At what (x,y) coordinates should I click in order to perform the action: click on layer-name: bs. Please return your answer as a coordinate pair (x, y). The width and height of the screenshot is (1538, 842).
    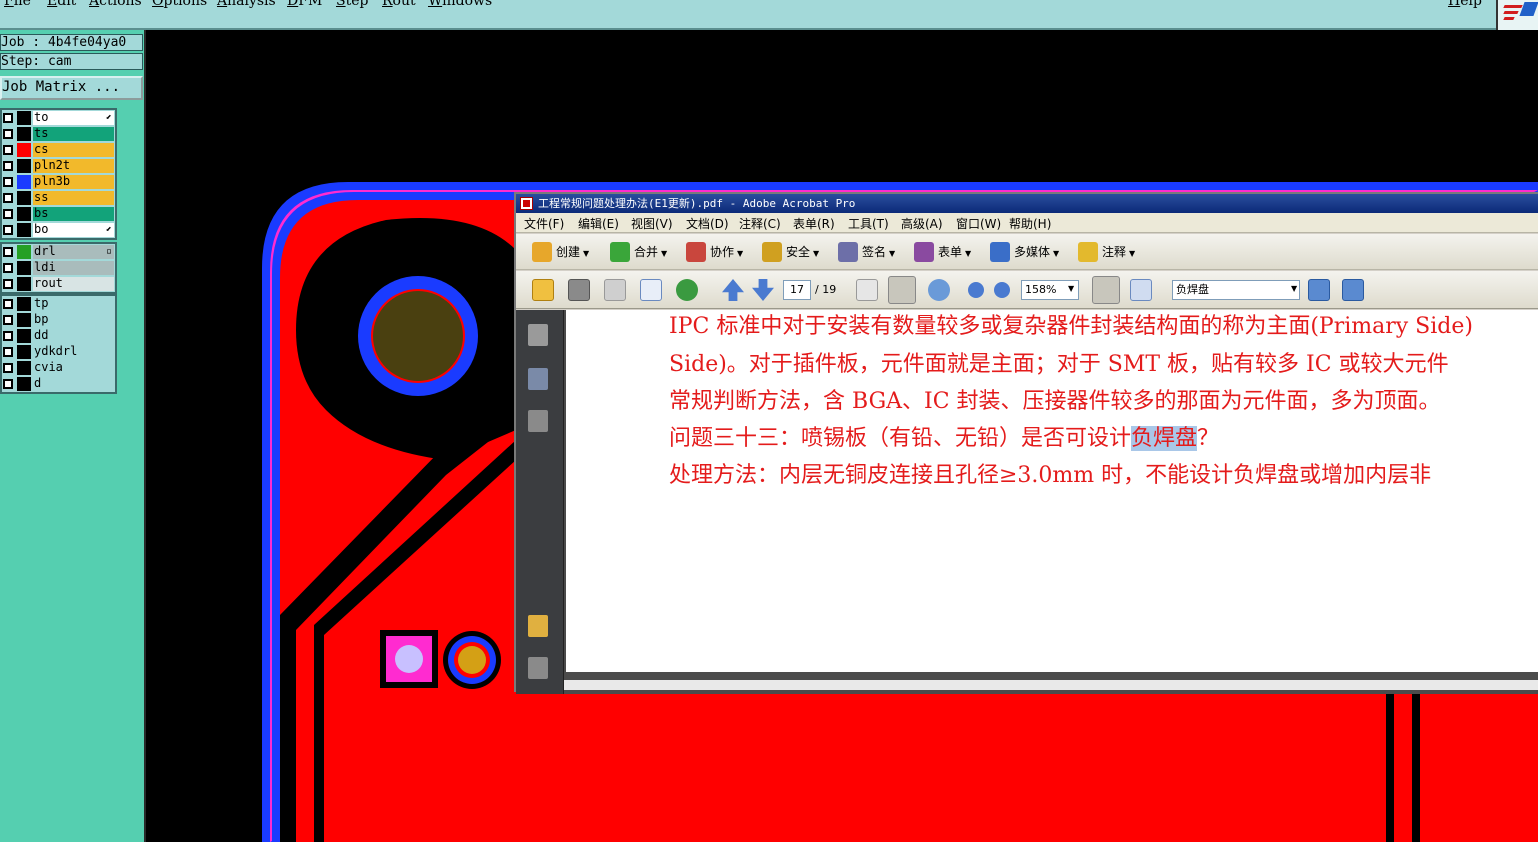
    Looking at the image, I should click on (73, 214).